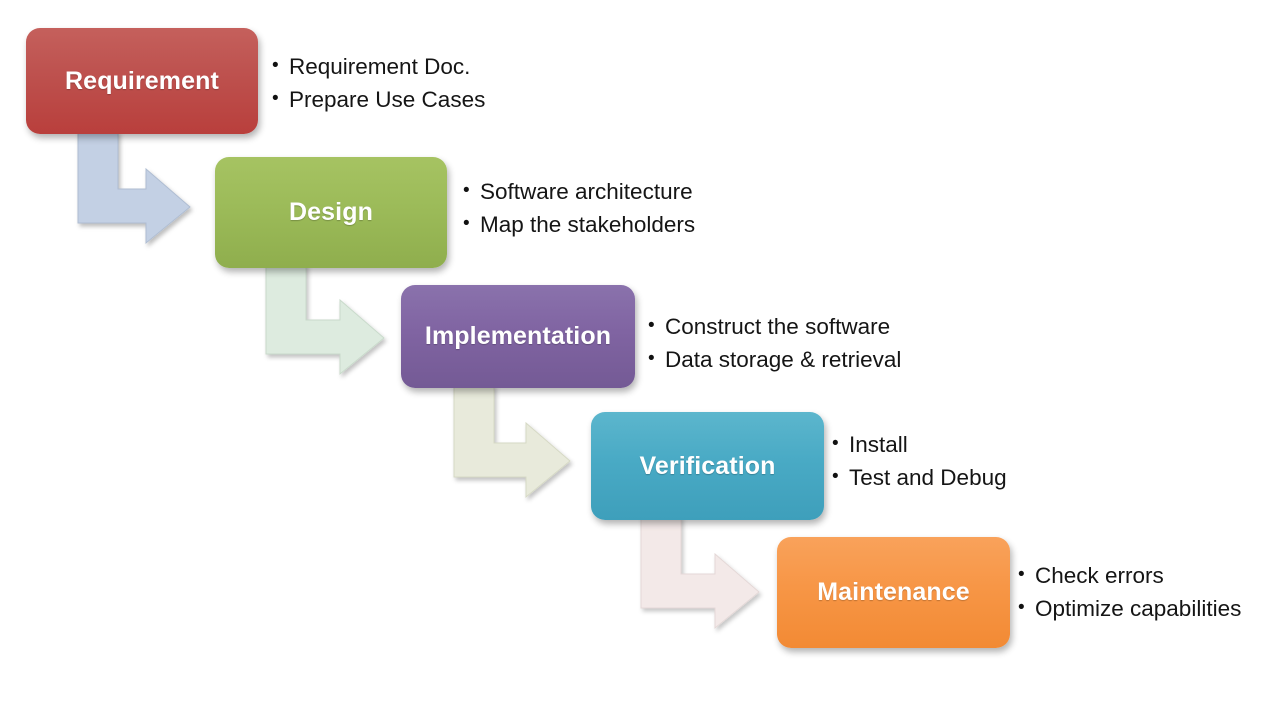 This screenshot has height=720, width=1279. I want to click on stage-label-implementation: Implementation, so click(518, 336).